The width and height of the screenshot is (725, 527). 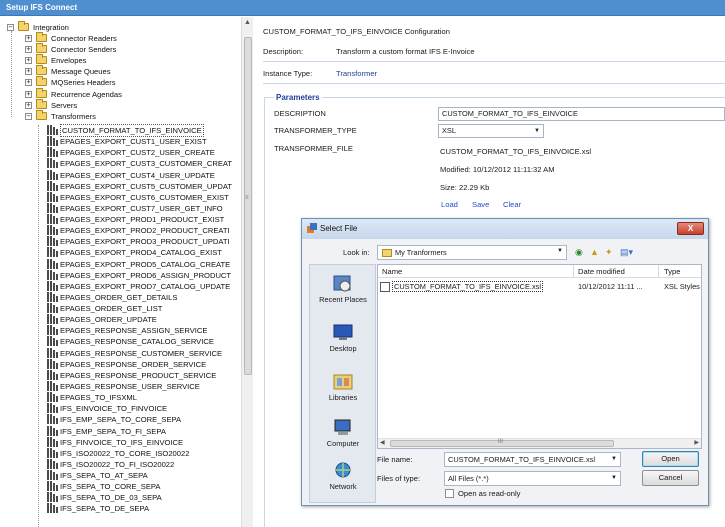 What do you see at coordinates (579, 252) in the screenshot?
I see `back-icon: ◉` at bounding box center [579, 252].